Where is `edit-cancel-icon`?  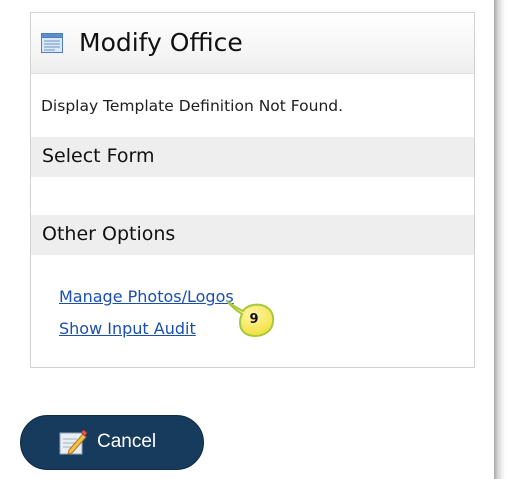
edit-cancel-icon is located at coordinates (73, 442).